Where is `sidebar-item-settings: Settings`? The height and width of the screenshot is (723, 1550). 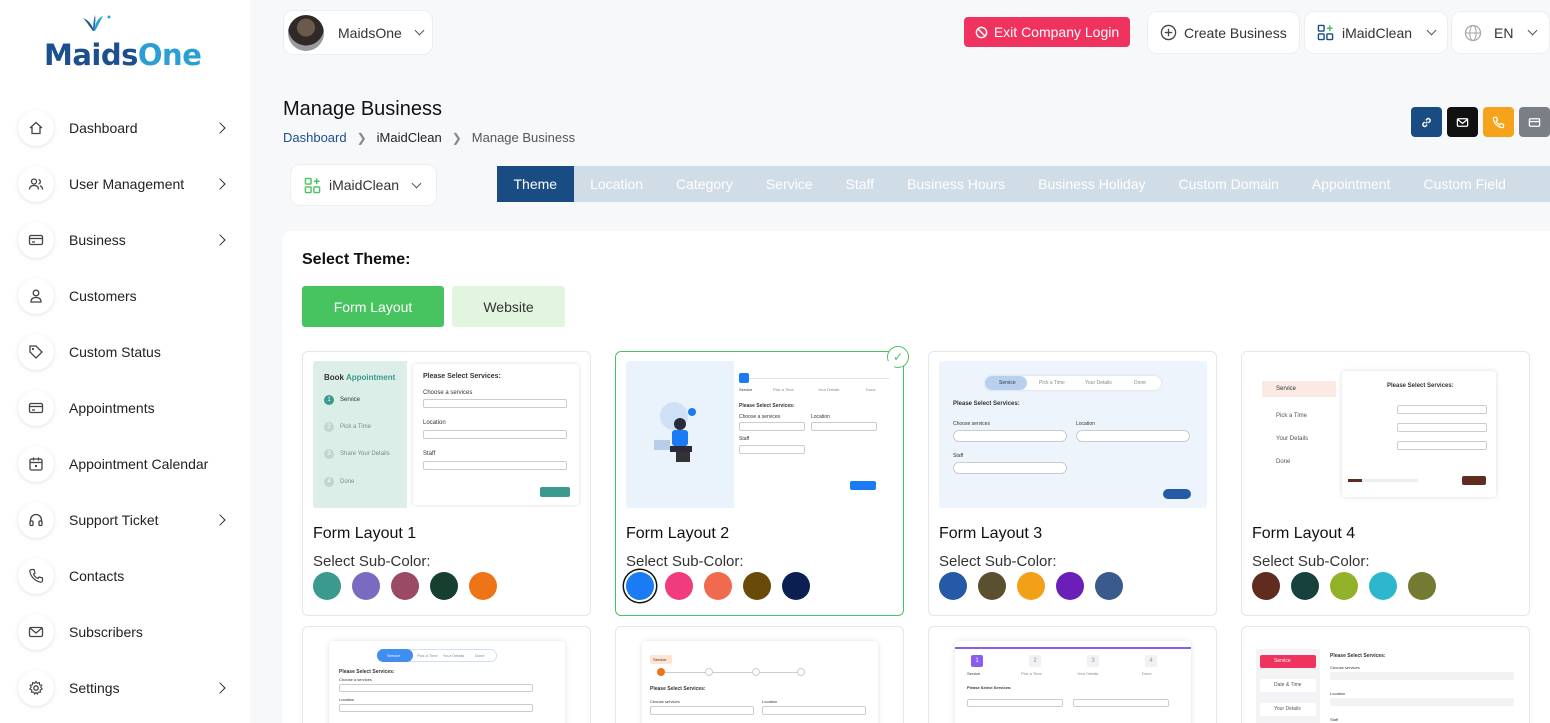 sidebar-item-settings: Settings is located at coordinates (134, 688).